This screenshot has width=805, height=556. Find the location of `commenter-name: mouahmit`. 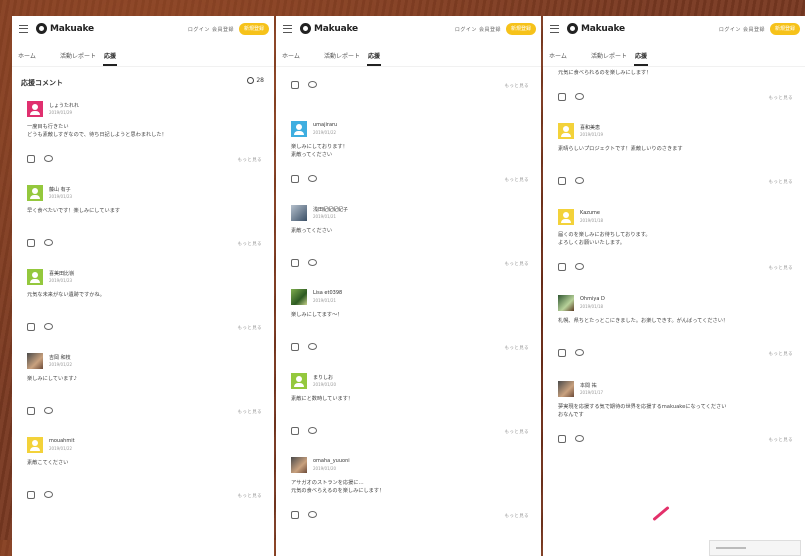

commenter-name: mouahmit is located at coordinates (62, 441).